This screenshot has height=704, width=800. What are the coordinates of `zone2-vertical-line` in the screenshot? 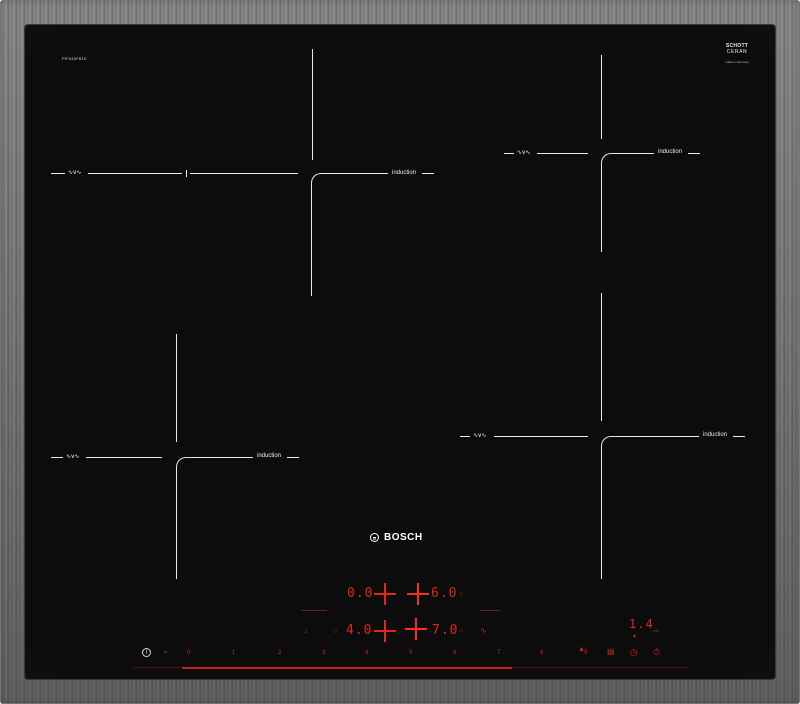 It's located at (602, 97).